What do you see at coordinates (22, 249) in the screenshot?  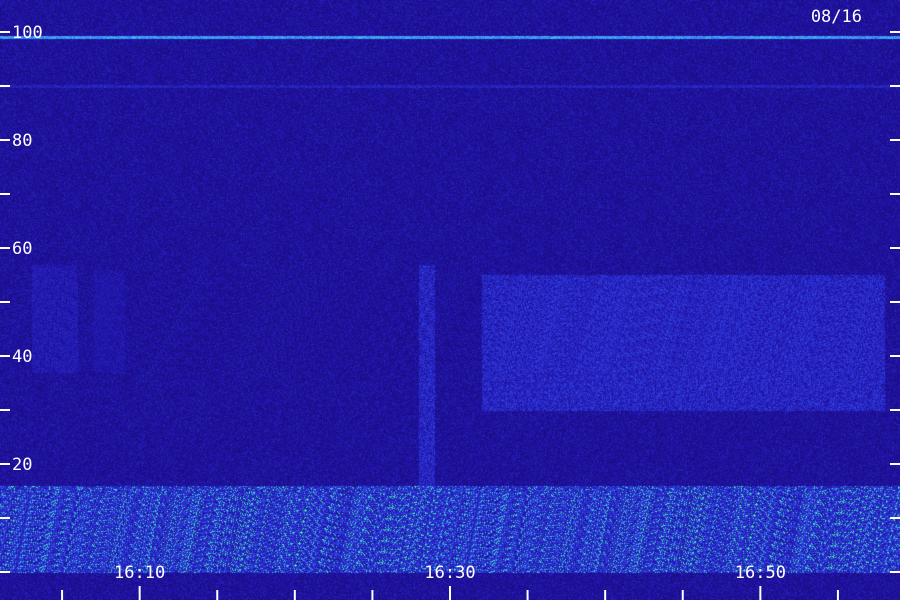 I see `y-tick-label: 60` at bounding box center [22, 249].